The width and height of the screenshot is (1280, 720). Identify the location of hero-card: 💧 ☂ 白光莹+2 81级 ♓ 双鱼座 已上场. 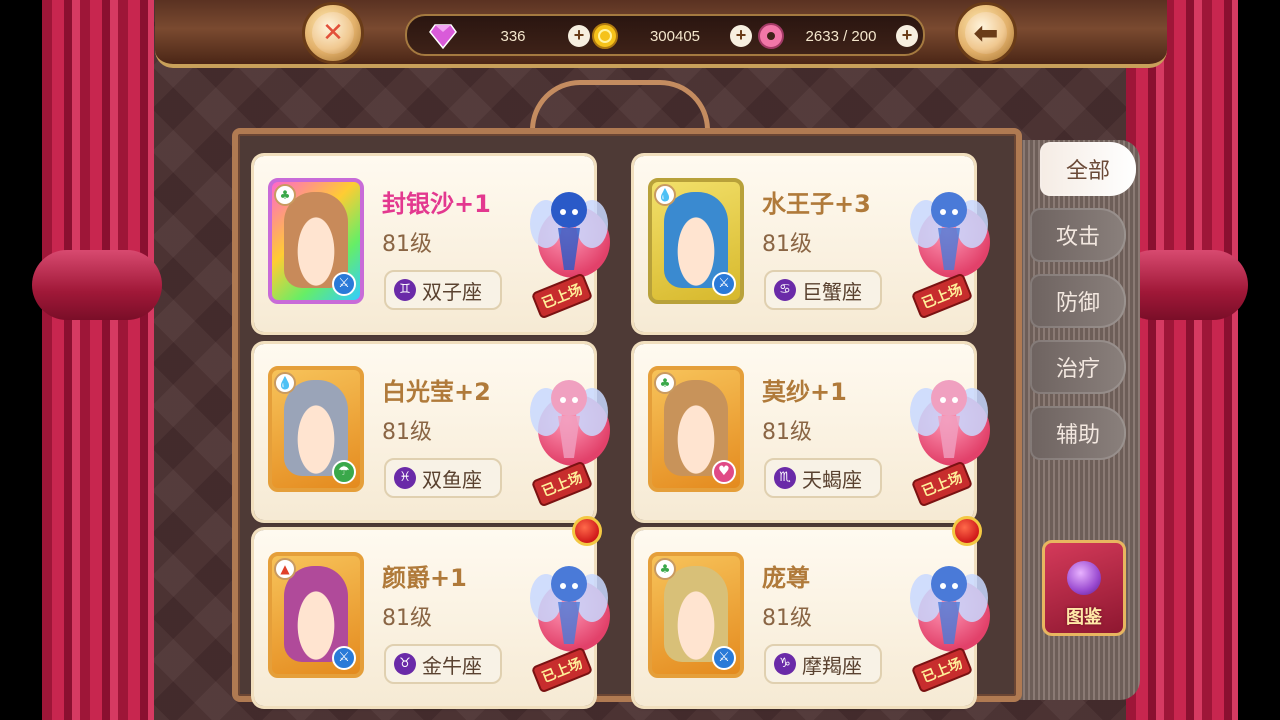
(432, 432).